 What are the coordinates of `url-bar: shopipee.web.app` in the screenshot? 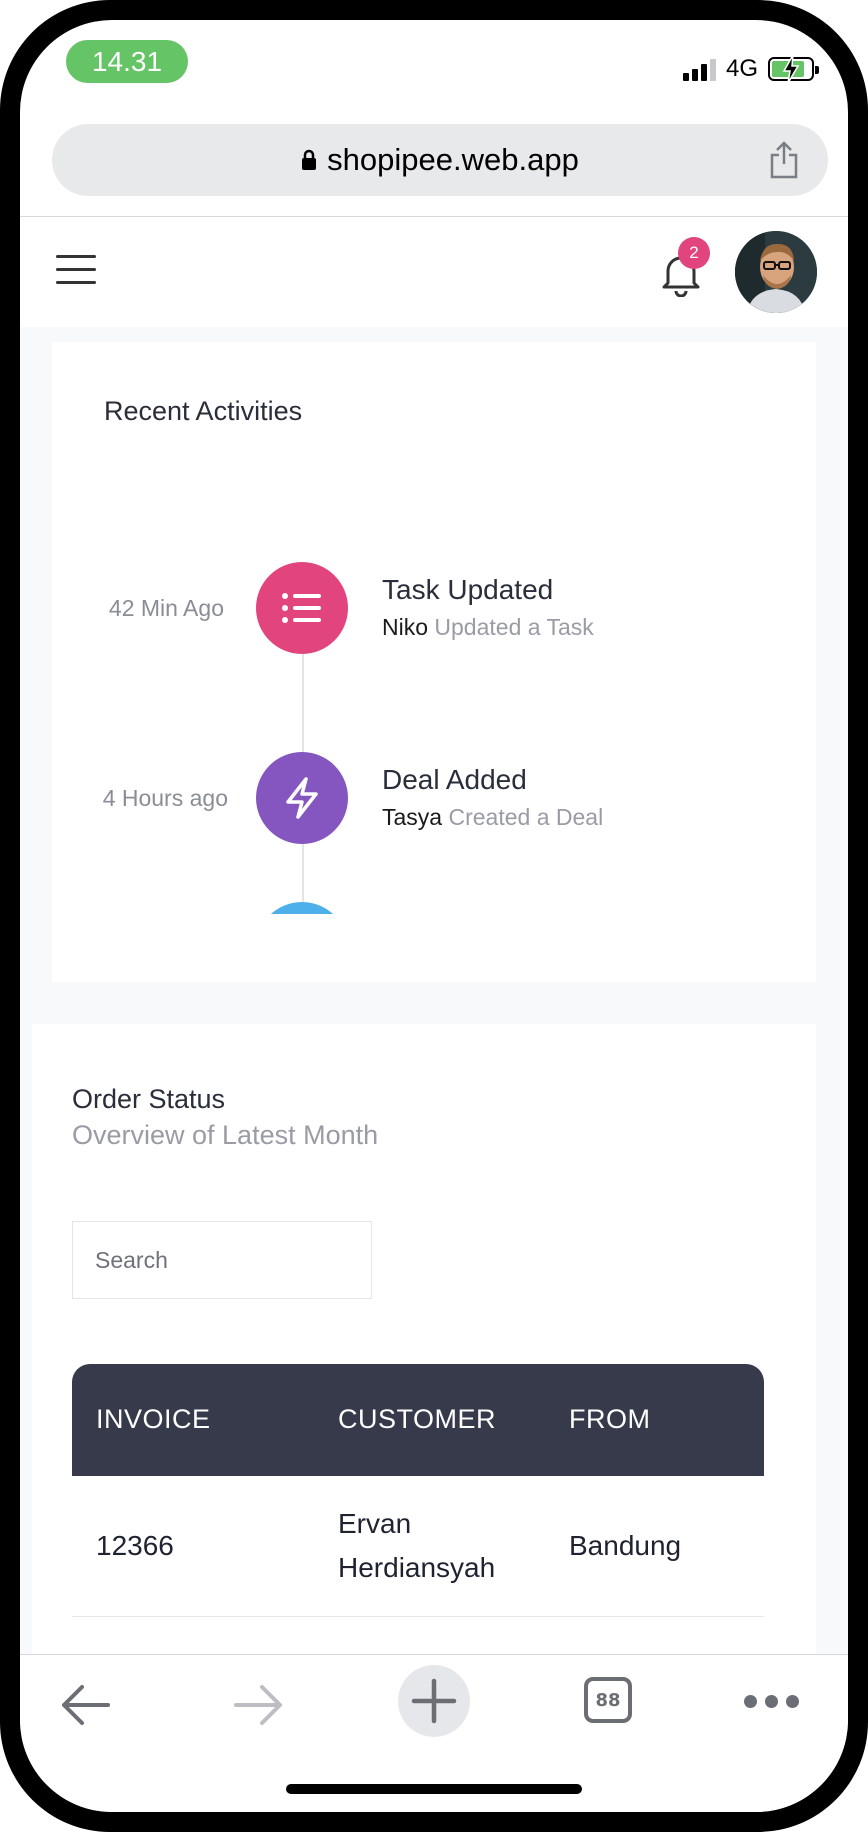 It's located at (440, 160).